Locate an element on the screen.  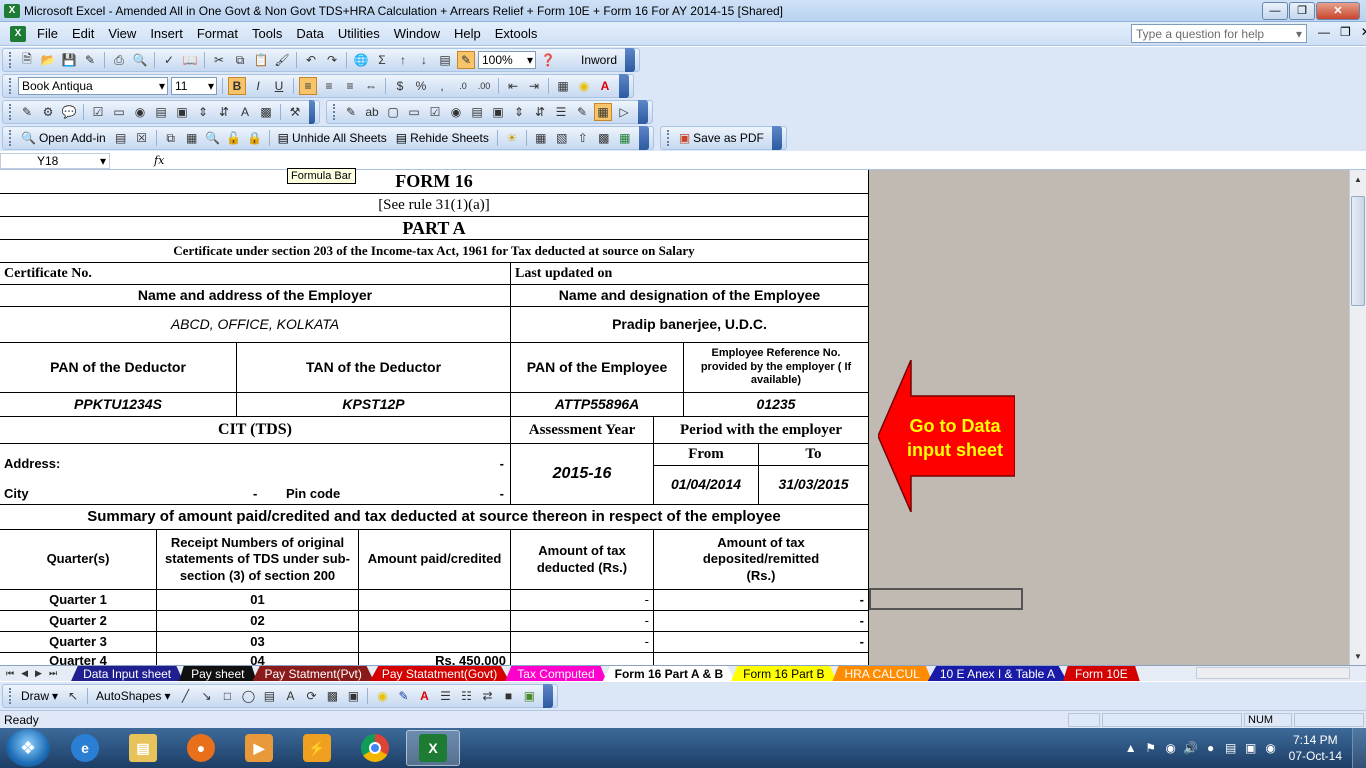
taskbar-app-chrome is located at coordinates (375, 748).